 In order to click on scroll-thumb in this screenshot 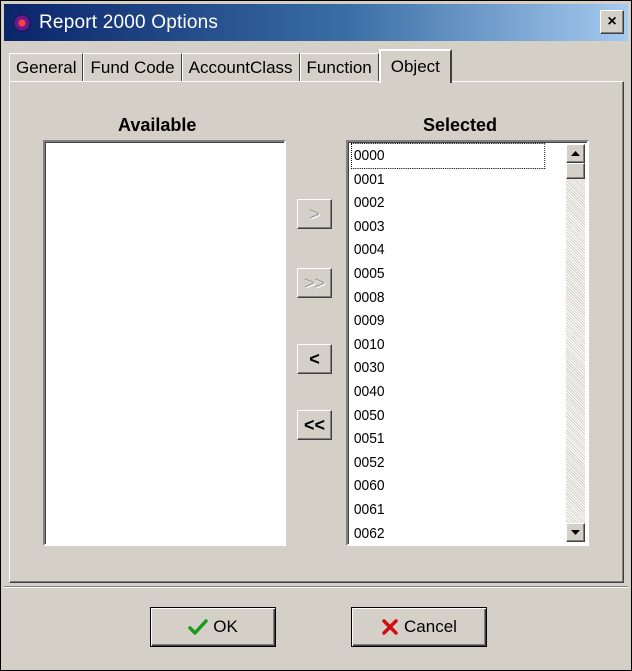, I will do `click(575, 171)`.